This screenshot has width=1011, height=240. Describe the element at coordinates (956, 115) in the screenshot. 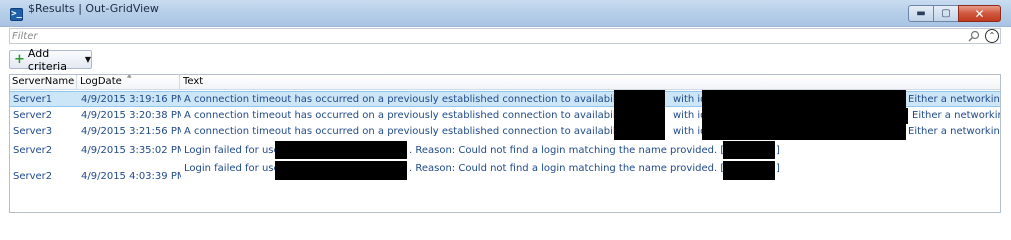

I see `cell-text-tail: Either a networking` at that location.